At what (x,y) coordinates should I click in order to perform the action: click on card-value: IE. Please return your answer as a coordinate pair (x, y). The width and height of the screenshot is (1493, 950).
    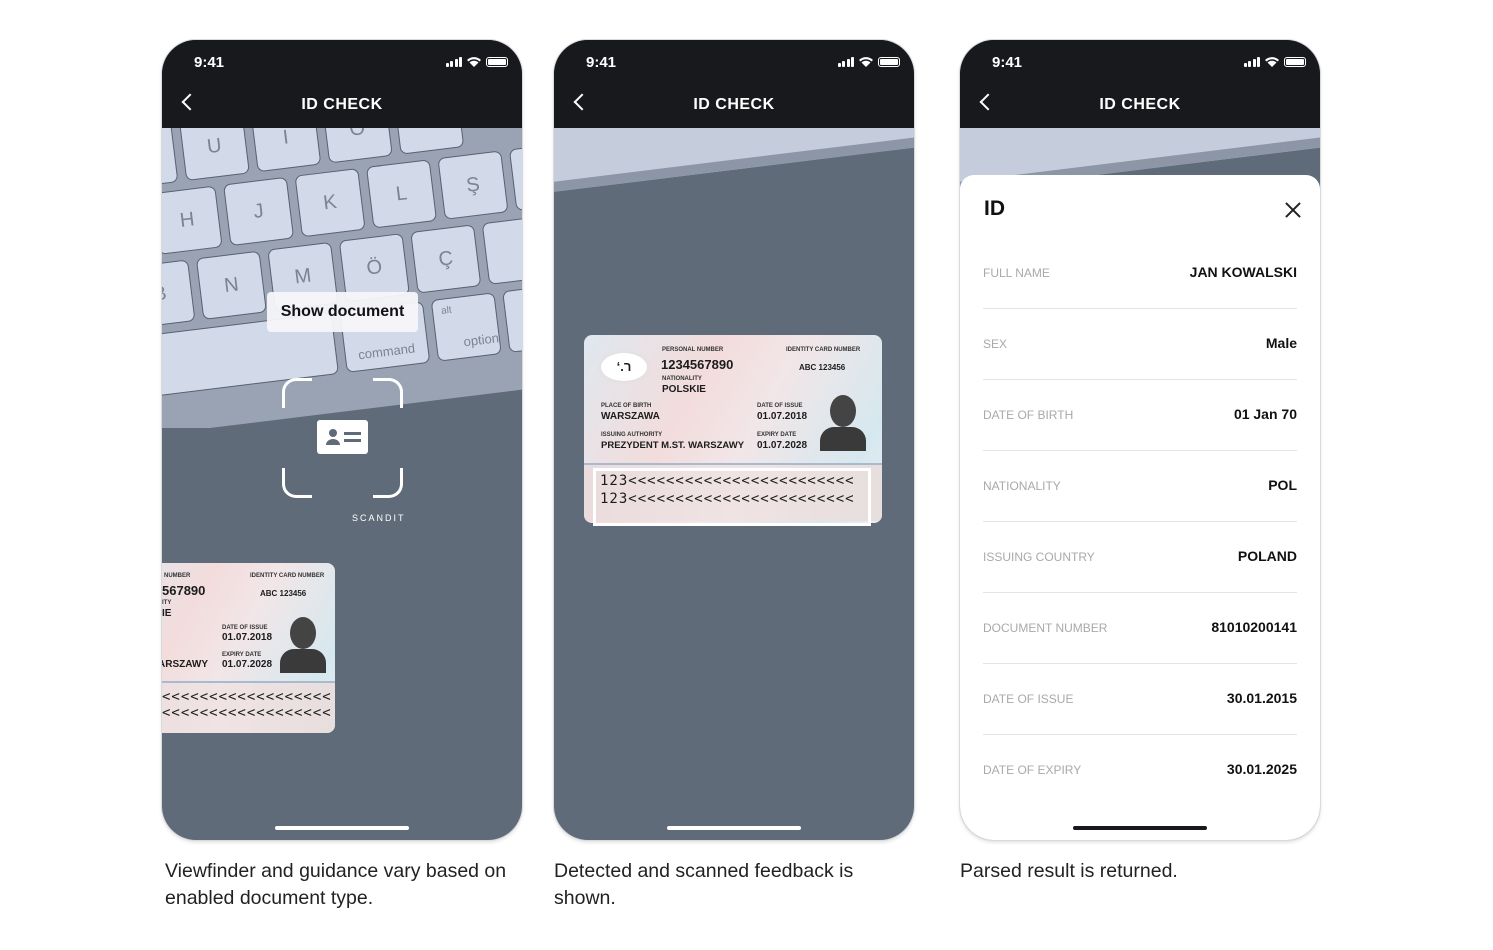
    Looking at the image, I should click on (167, 613).